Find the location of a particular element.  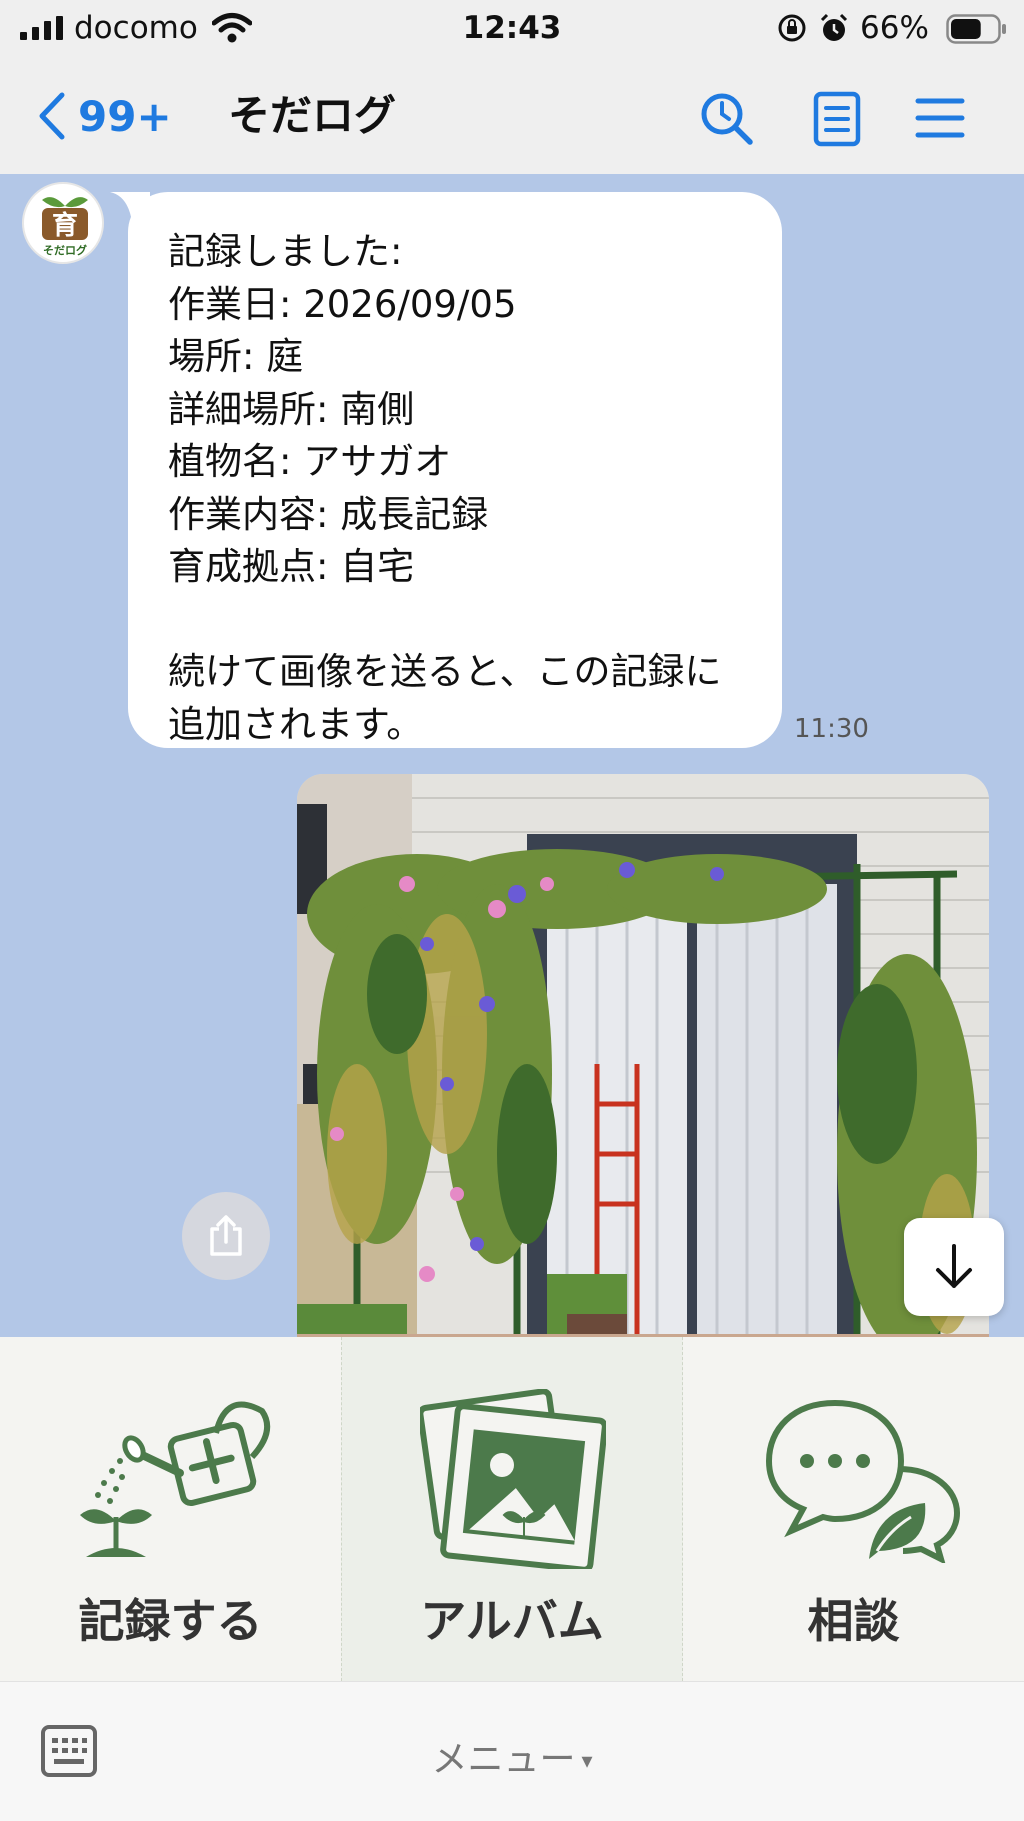

chat-header: 99+ そだログ is located at coordinates (512, 116).